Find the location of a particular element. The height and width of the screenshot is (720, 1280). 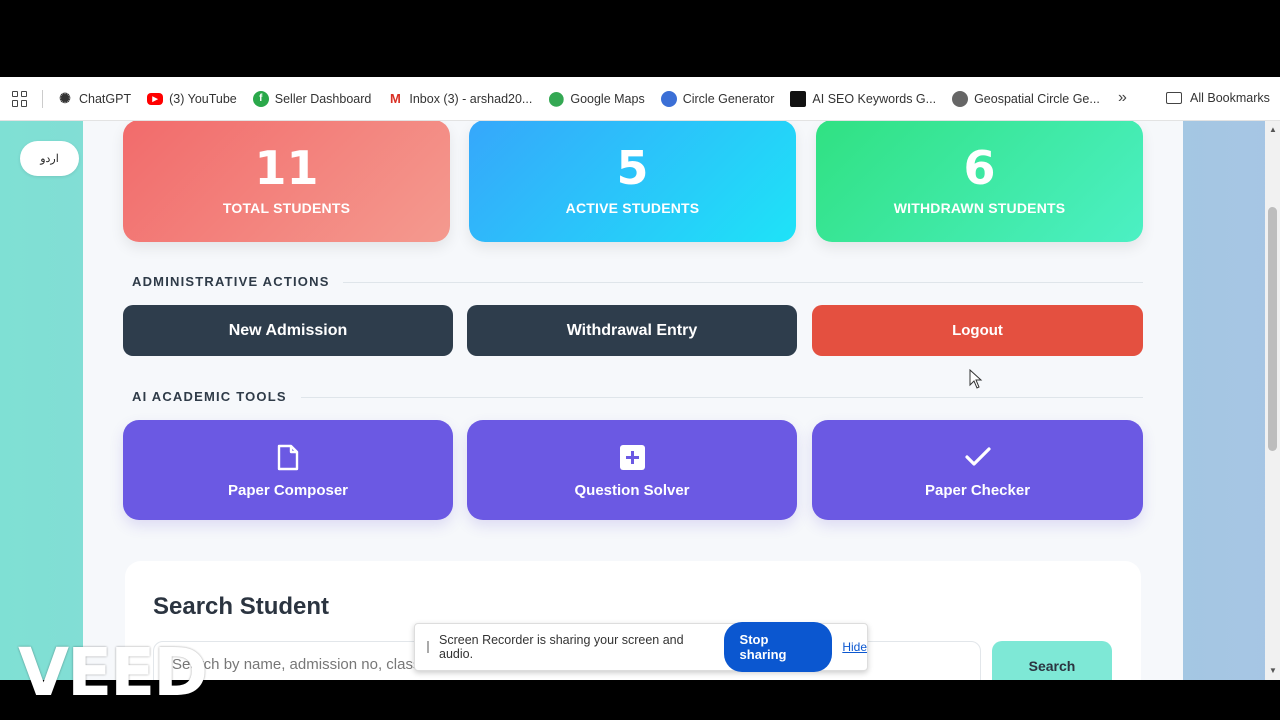

withdrawn-students-card: 6 WITHDRAWN STUDENTS is located at coordinates (979, 181).